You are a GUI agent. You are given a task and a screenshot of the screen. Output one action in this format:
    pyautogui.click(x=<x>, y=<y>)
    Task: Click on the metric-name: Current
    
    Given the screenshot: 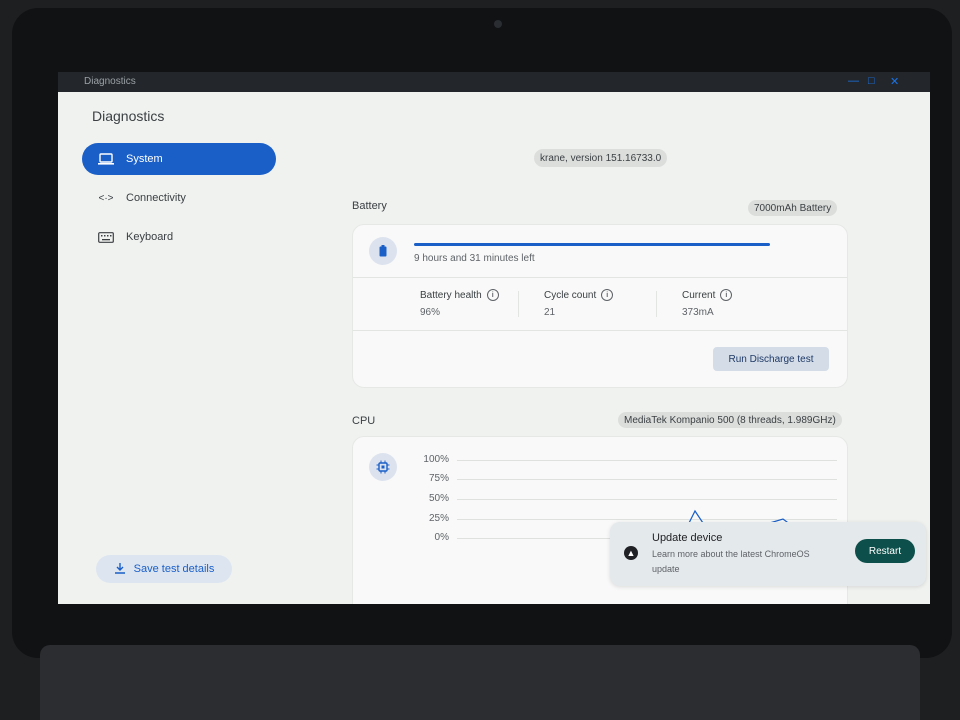 What is the action you would take?
    pyautogui.click(x=699, y=295)
    